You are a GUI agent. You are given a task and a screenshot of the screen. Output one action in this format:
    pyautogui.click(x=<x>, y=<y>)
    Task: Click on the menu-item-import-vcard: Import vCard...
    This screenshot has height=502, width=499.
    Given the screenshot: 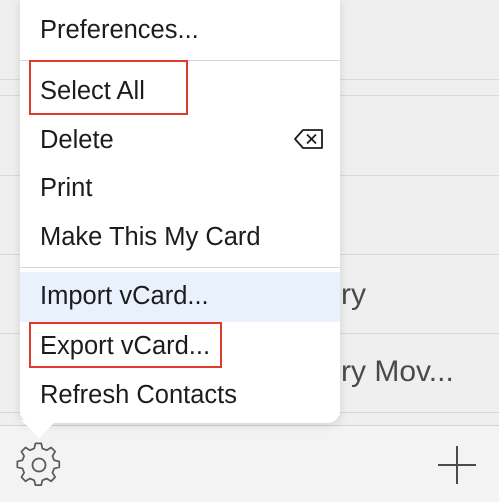 What is the action you would take?
    pyautogui.click(x=180, y=297)
    